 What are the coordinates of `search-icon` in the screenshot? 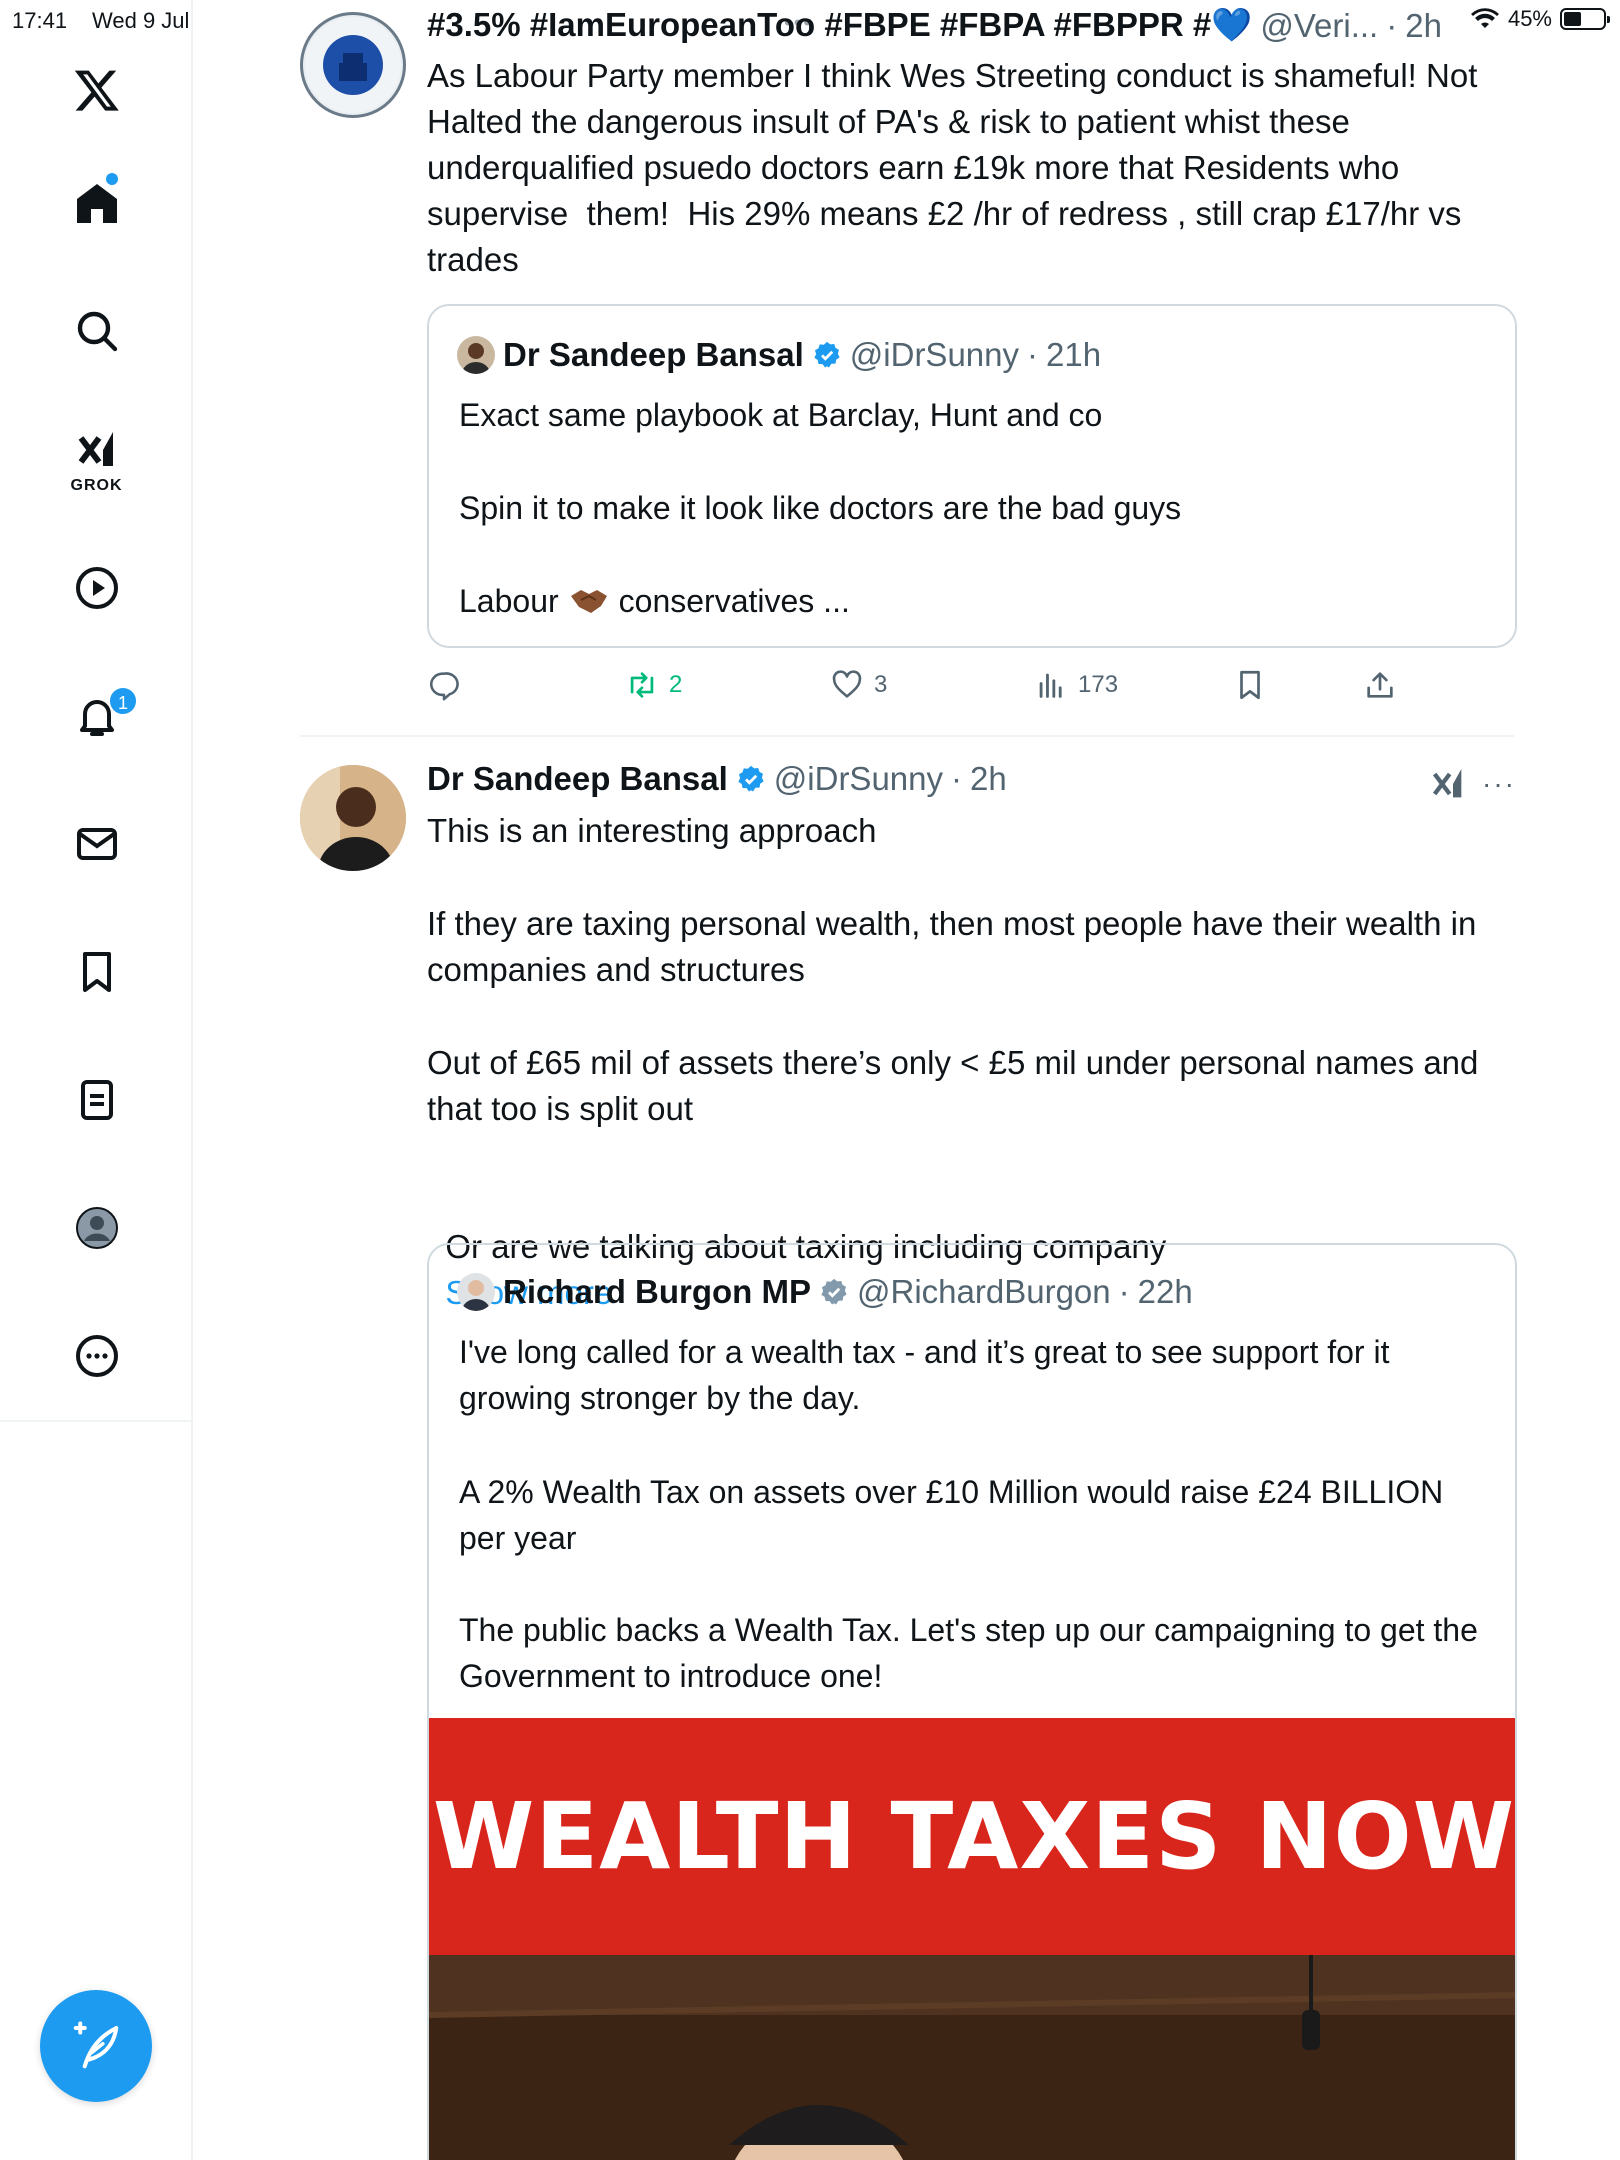 It's located at (97, 331).